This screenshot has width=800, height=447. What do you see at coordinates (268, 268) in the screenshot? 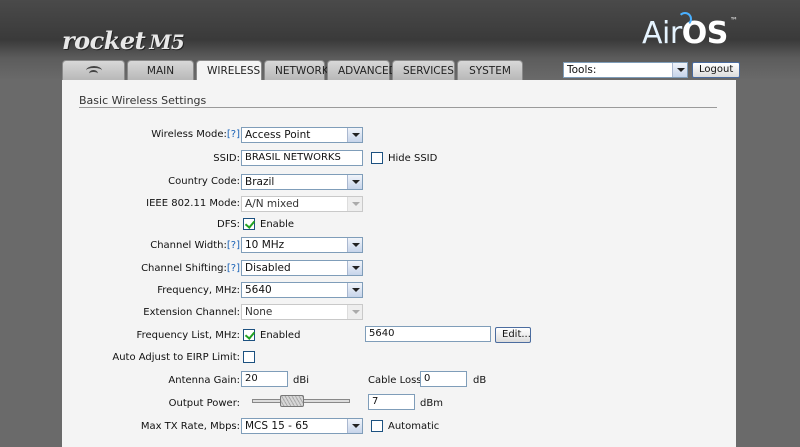
I see `channel-shifting-value: Disabled` at bounding box center [268, 268].